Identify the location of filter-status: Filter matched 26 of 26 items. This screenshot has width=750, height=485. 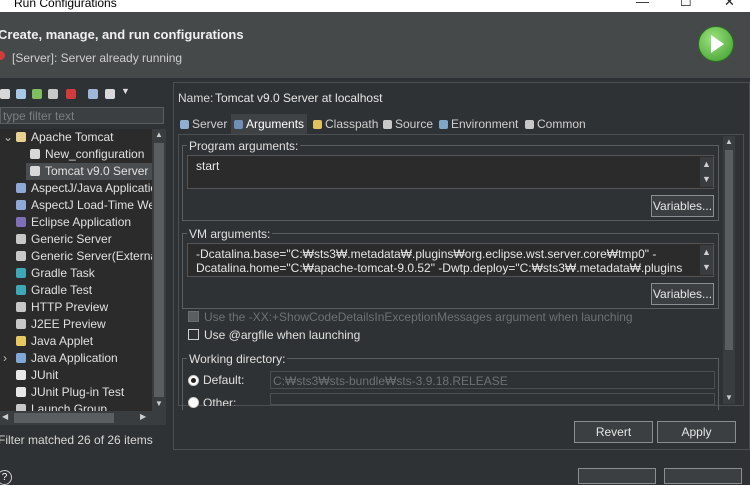
(76, 440).